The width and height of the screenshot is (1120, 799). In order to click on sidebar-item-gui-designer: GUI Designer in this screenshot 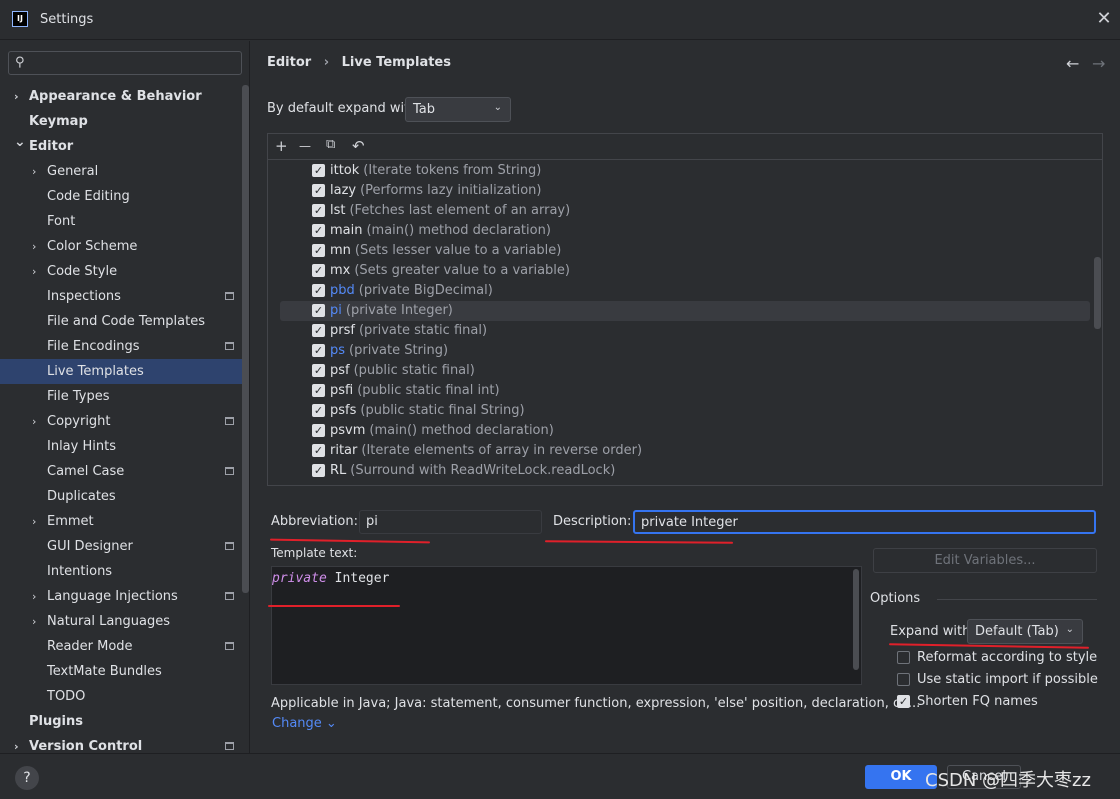, I will do `click(121, 546)`.